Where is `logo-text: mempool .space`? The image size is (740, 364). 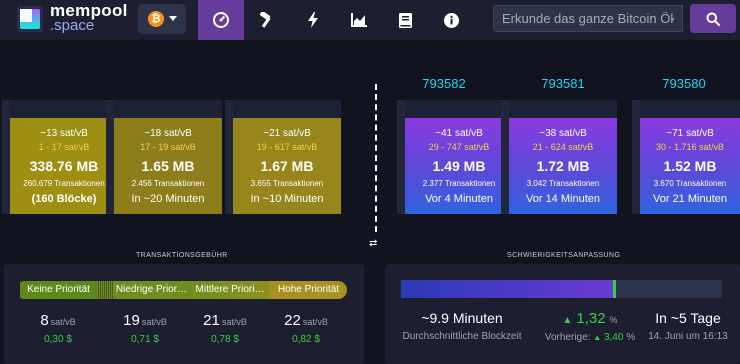
logo-text: mempool .space is located at coordinates (89, 17).